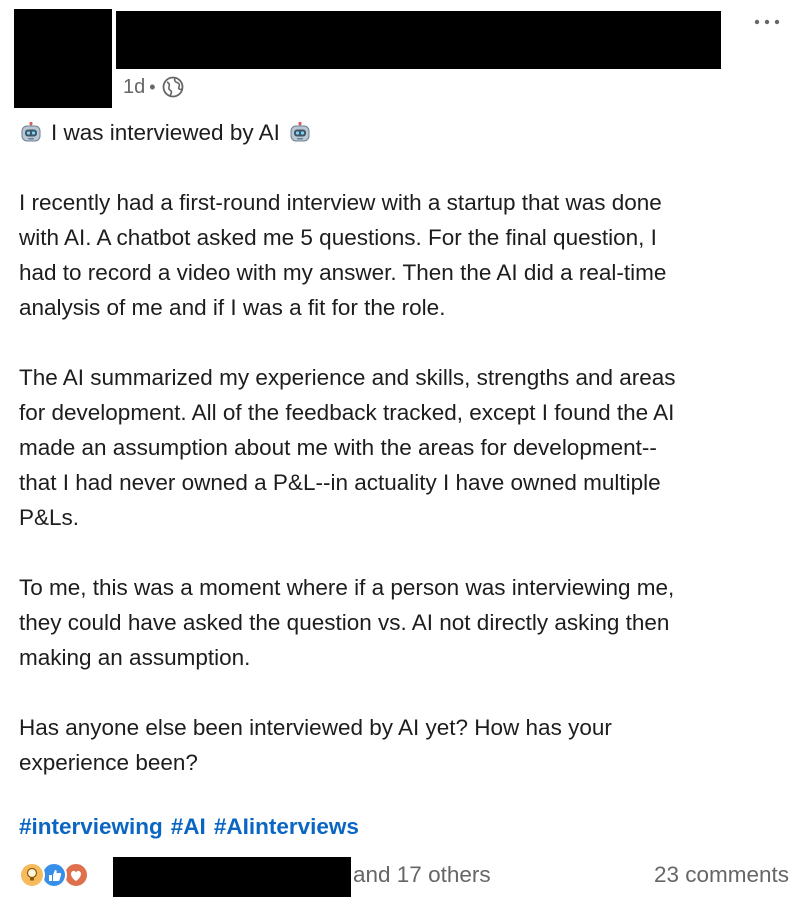  I want to click on reactions-others-count: and 17 others, so click(422, 875).